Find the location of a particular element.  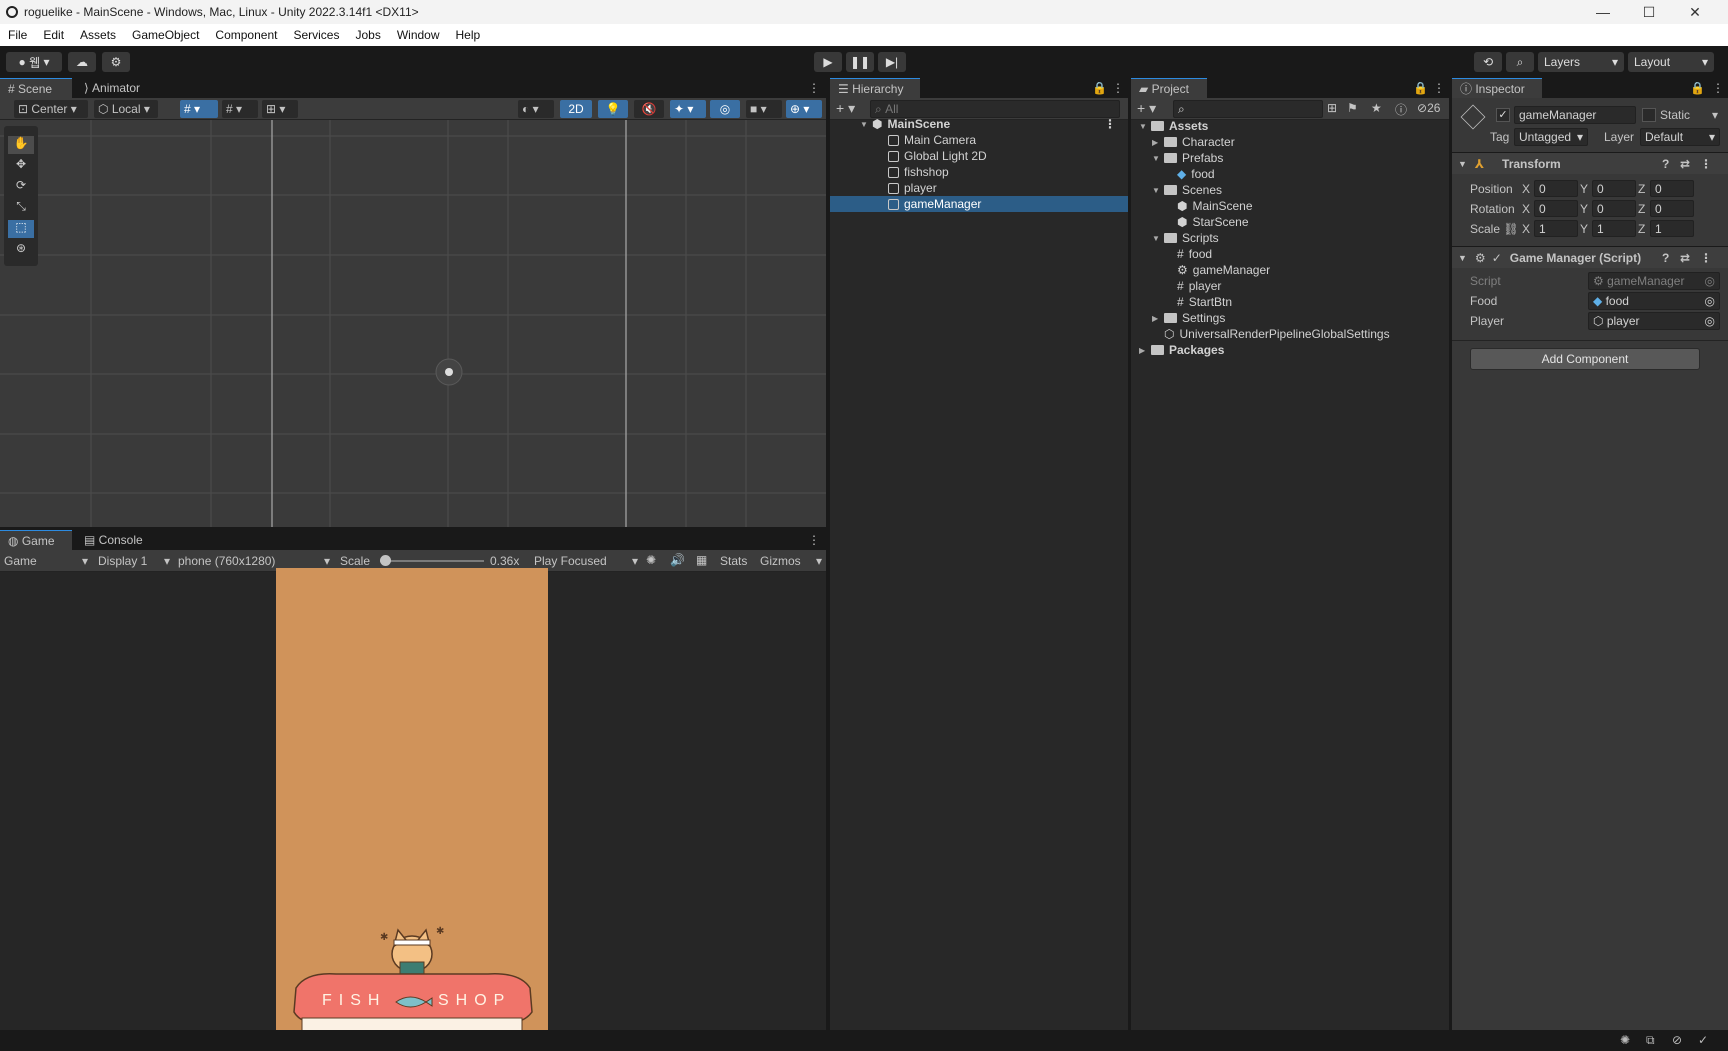

tab-console: ▤ Console is located at coordinates (116, 540).